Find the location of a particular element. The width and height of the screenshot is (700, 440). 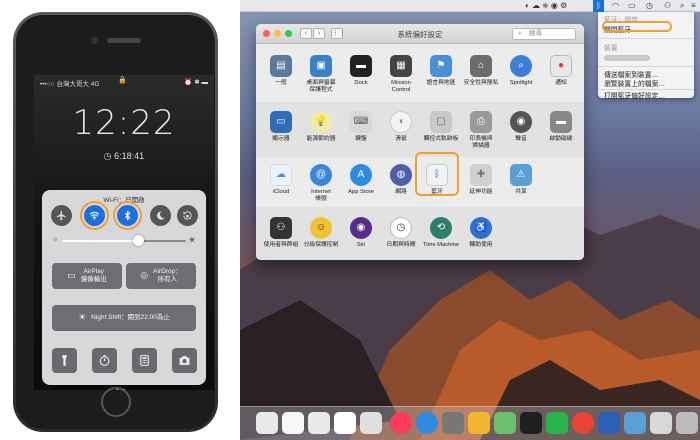

pref-label: iCloud is located at coordinates (281, 192).